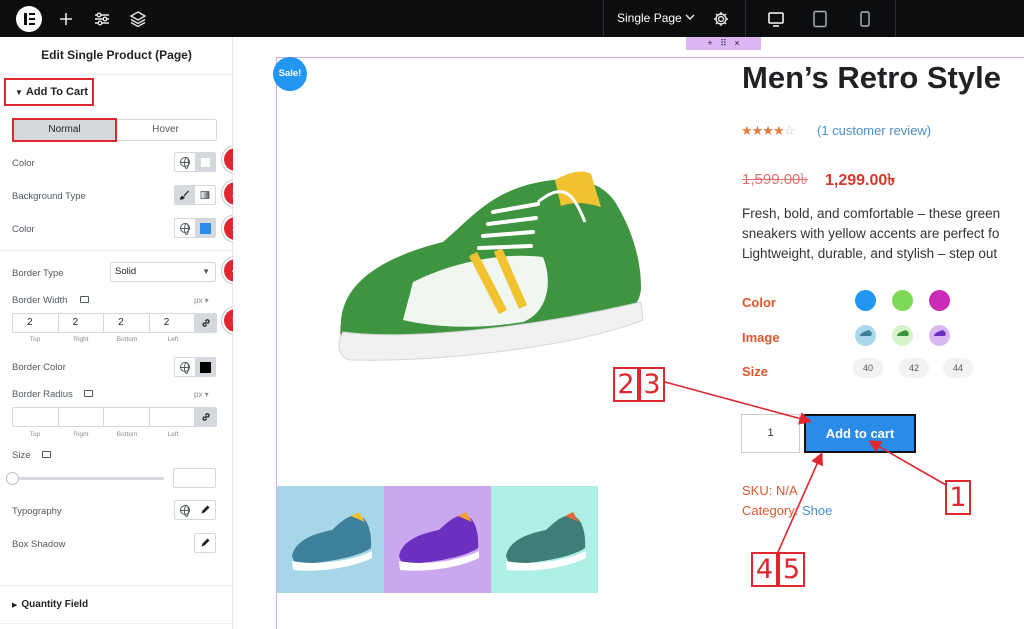 This screenshot has width=1024, height=629. Describe the element at coordinates (185, 510) in the screenshot. I see `global-typography-icon` at that location.